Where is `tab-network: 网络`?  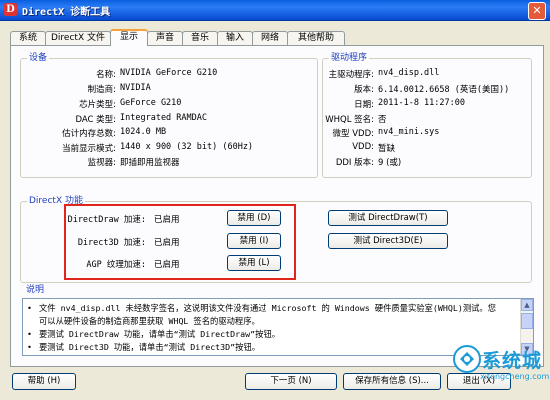
tab-network: 网络 is located at coordinates (270, 38).